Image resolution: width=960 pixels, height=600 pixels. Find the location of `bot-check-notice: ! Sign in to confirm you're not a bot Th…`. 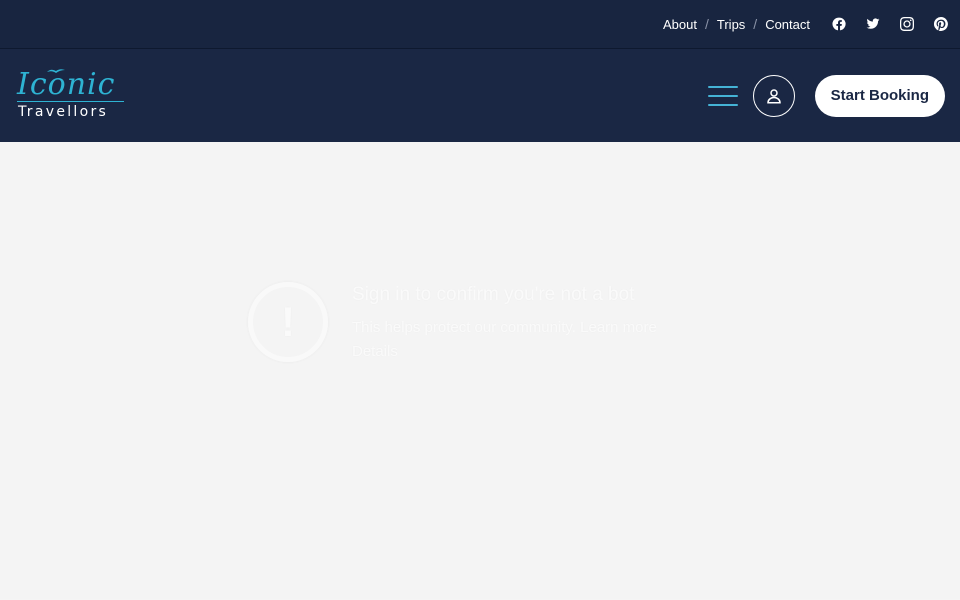

bot-check-notice: ! Sign in to confirm you're not a bot Th… is located at coordinates (488, 323).